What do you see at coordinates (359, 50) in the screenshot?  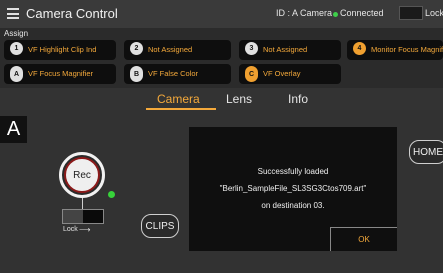 I see `assign-key-4-icon: 4` at bounding box center [359, 50].